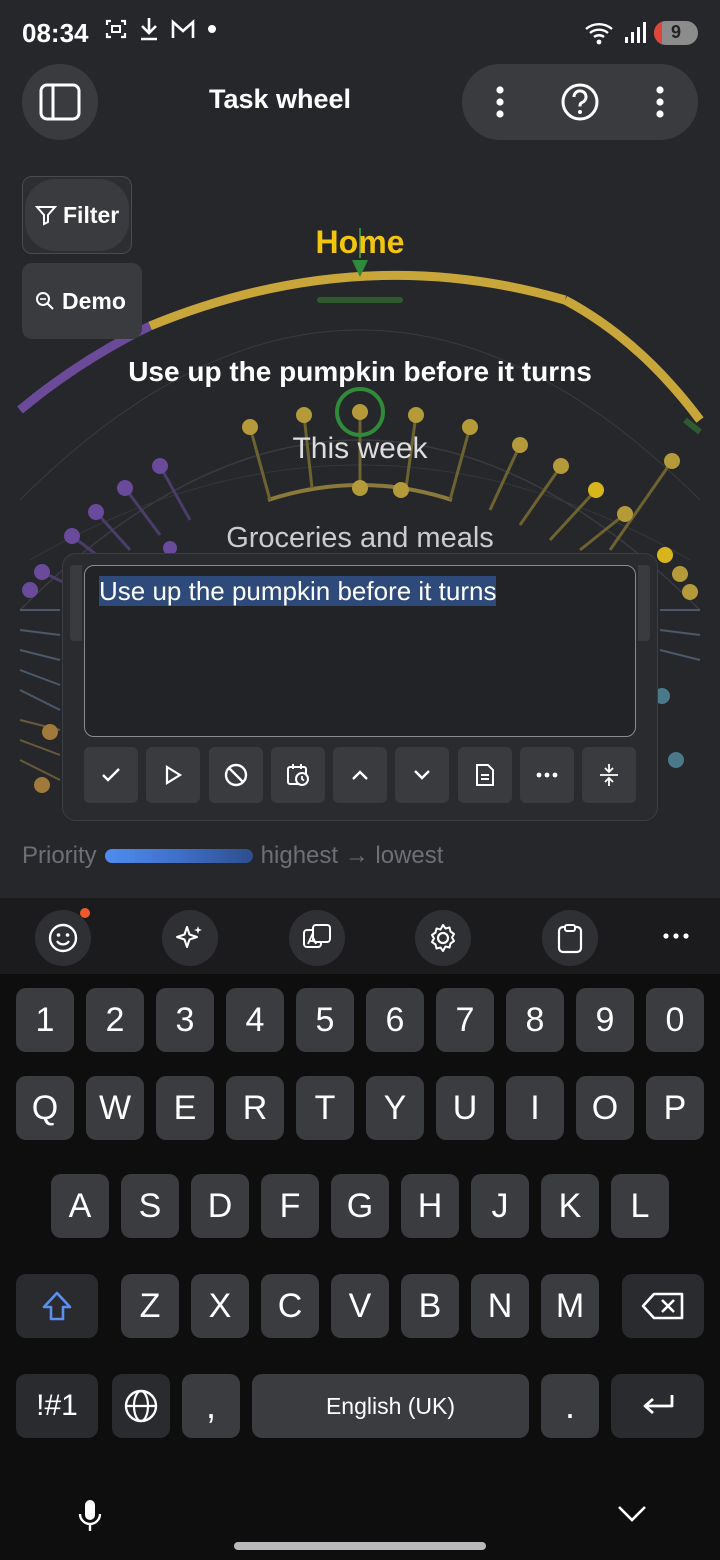 The image size is (720, 1560). What do you see at coordinates (360, 242) in the screenshot?
I see `home-category-label: Home` at bounding box center [360, 242].